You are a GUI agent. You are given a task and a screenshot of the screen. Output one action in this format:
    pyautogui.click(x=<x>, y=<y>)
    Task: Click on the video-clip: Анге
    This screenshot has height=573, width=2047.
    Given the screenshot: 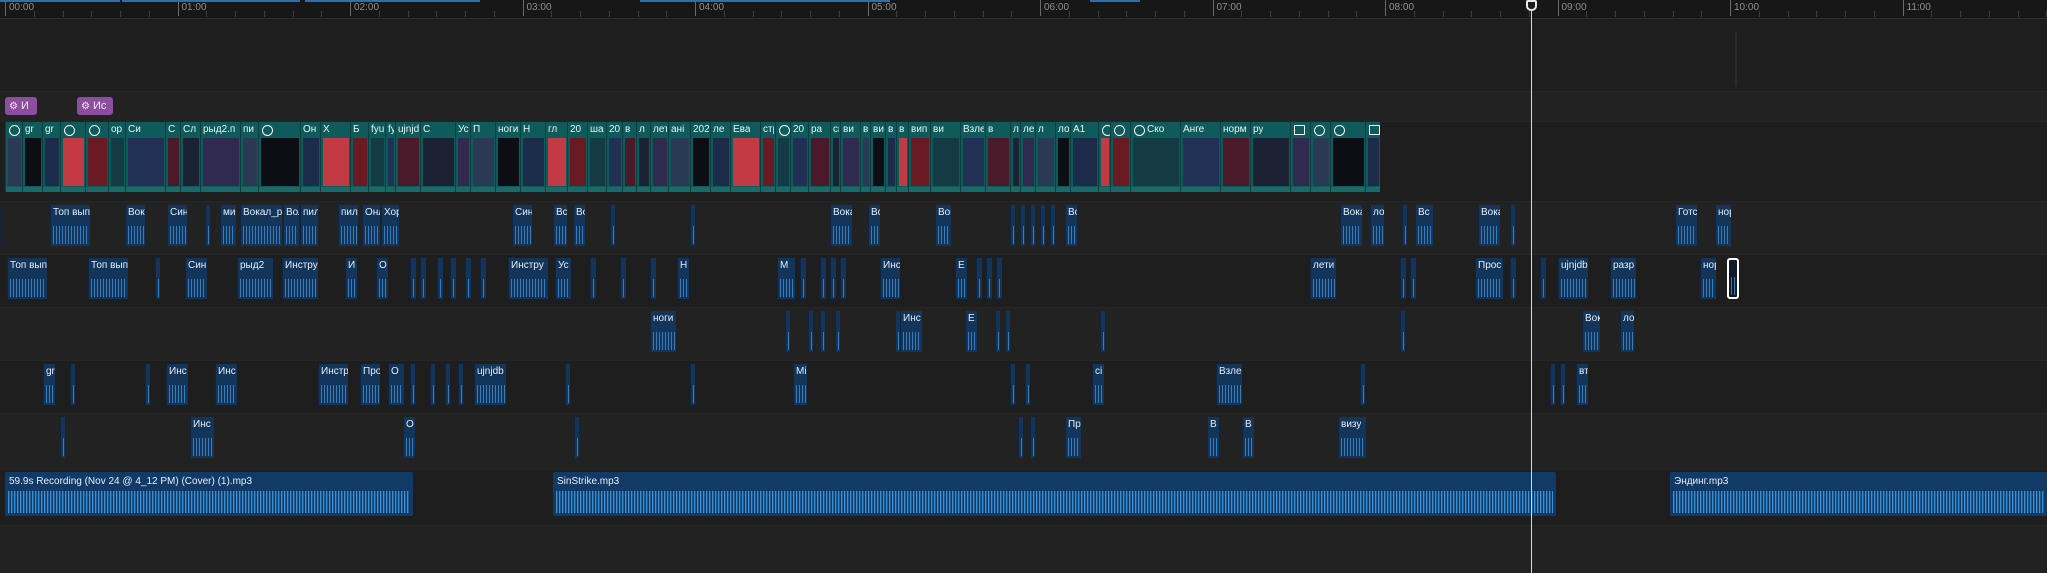 What is the action you would take?
    pyautogui.click(x=1200, y=157)
    